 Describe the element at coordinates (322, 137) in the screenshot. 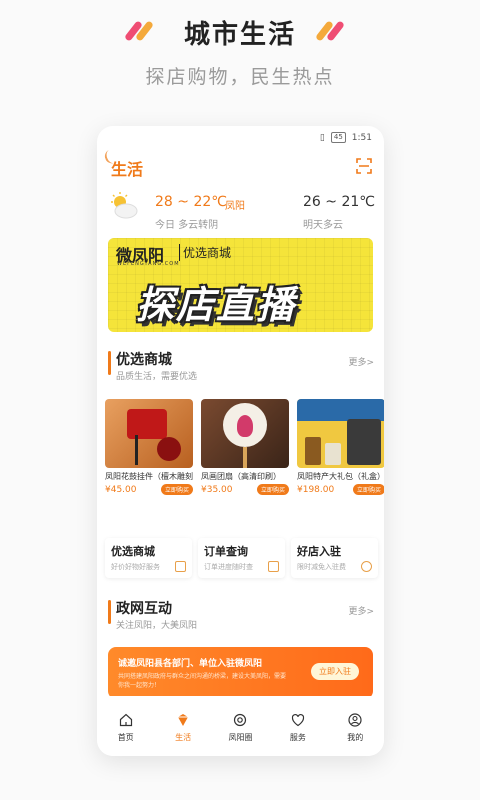

I see `vibrate-icon: ▯` at that location.